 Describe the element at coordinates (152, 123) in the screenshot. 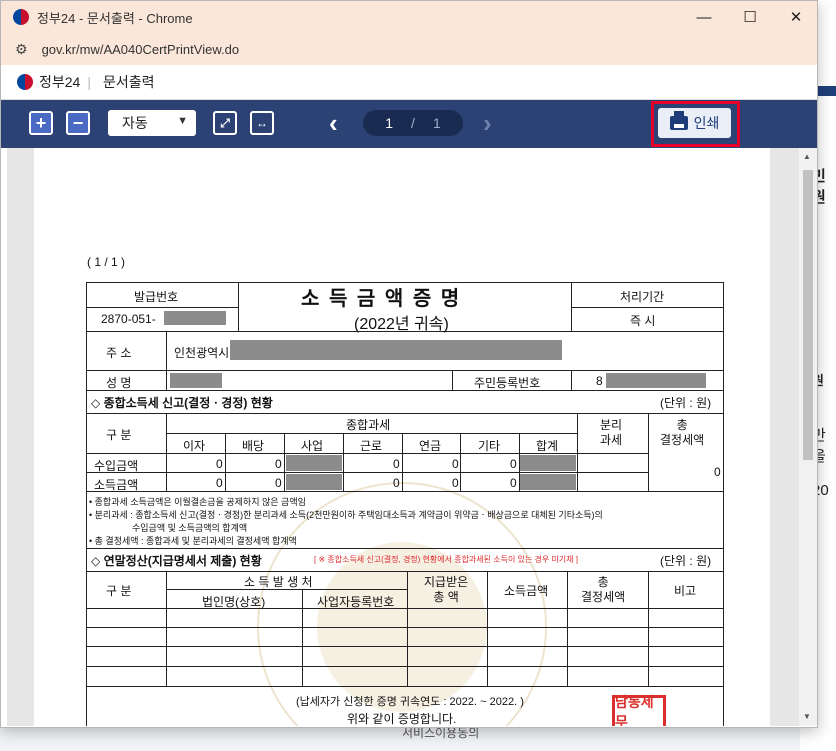

I see `zoom-select: 자동 ▼` at that location.